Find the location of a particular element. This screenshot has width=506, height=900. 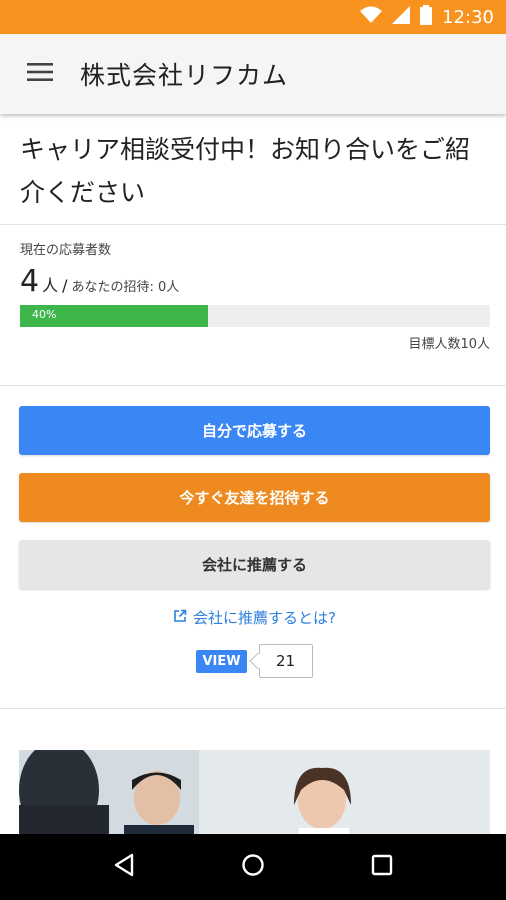

office-photo-illustration is located at coordinates (254, 792).